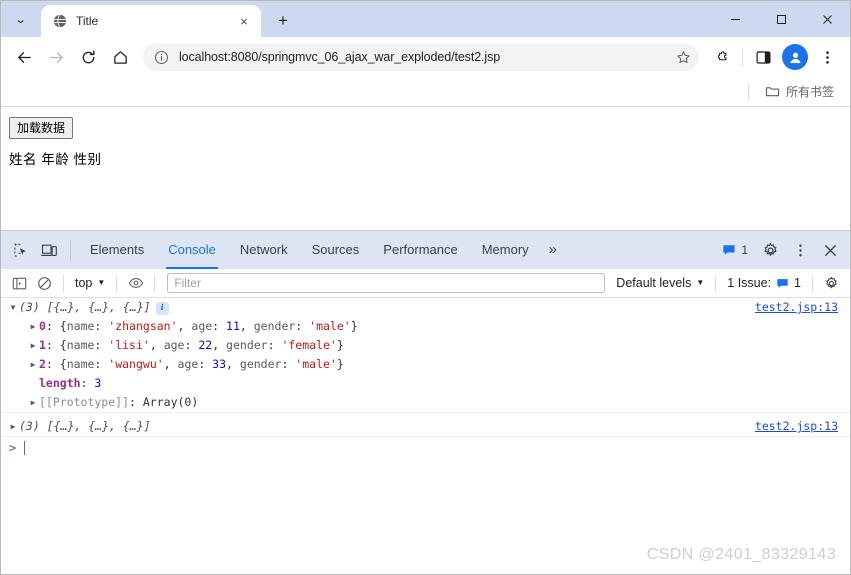 The image size is (851, 575). I want to click on console-context-selector: top ▼, so click(90, 283).